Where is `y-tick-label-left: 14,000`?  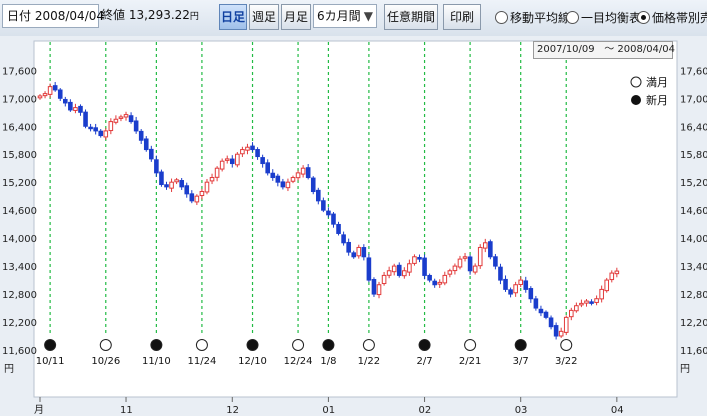
y-tick-label-left: 14,000 is located at coordinates (19, 239).